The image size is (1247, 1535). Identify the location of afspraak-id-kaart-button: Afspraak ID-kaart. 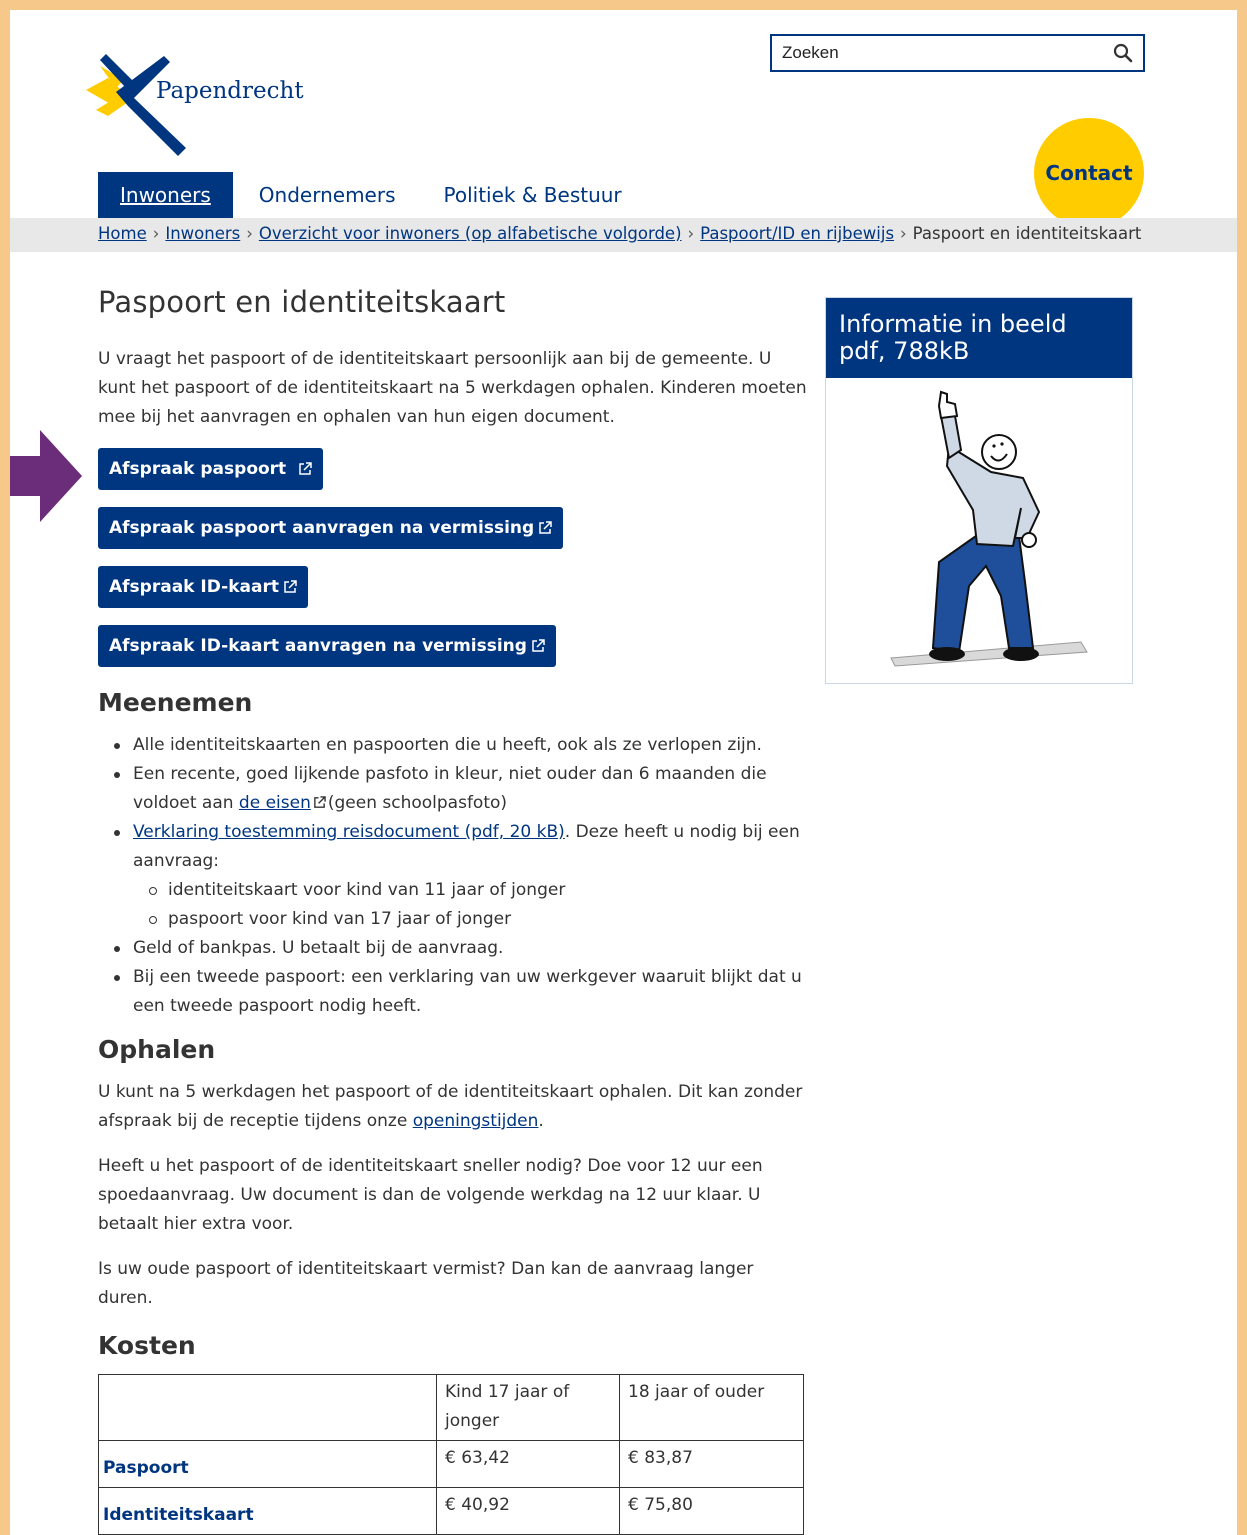
(203, 587).